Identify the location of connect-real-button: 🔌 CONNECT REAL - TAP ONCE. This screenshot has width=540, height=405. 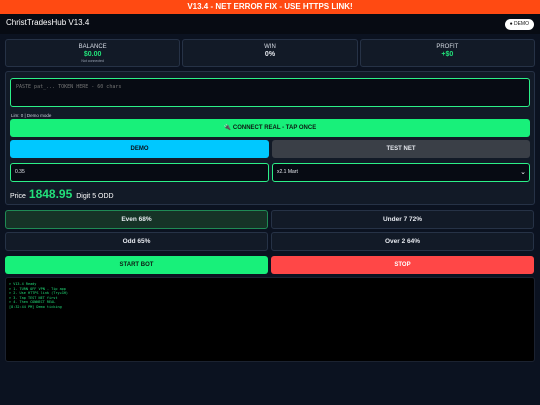
(270, 128).